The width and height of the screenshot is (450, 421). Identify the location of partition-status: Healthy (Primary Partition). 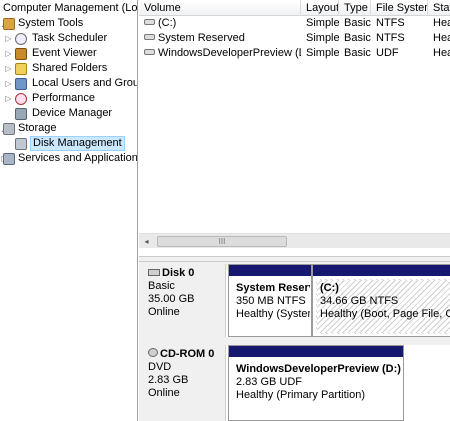
(300, 395).